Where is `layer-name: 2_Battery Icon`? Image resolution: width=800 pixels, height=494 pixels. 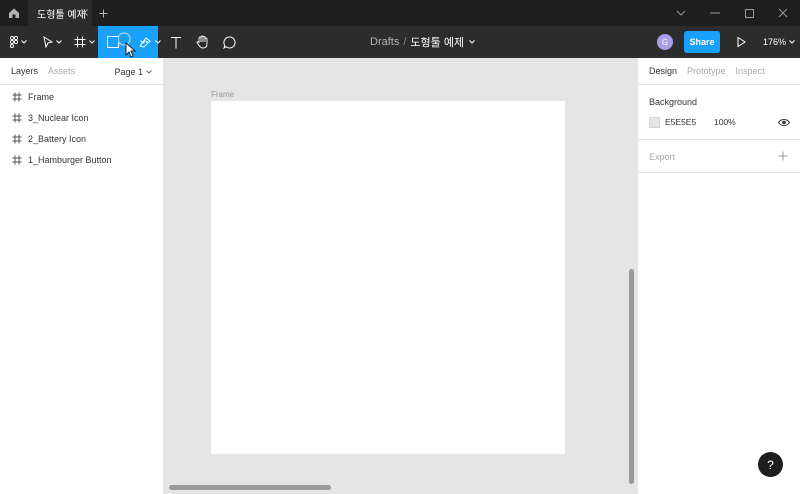 layer-name: 2_Battery Icon is located at coordinates (57, 138).